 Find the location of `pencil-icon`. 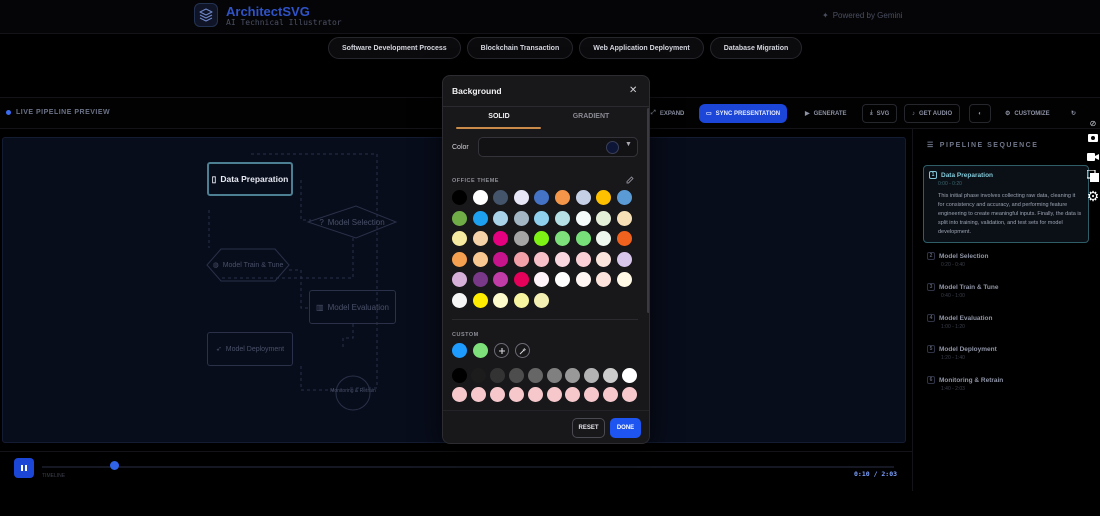

pencil-icon is located at coordinates (630, 180).